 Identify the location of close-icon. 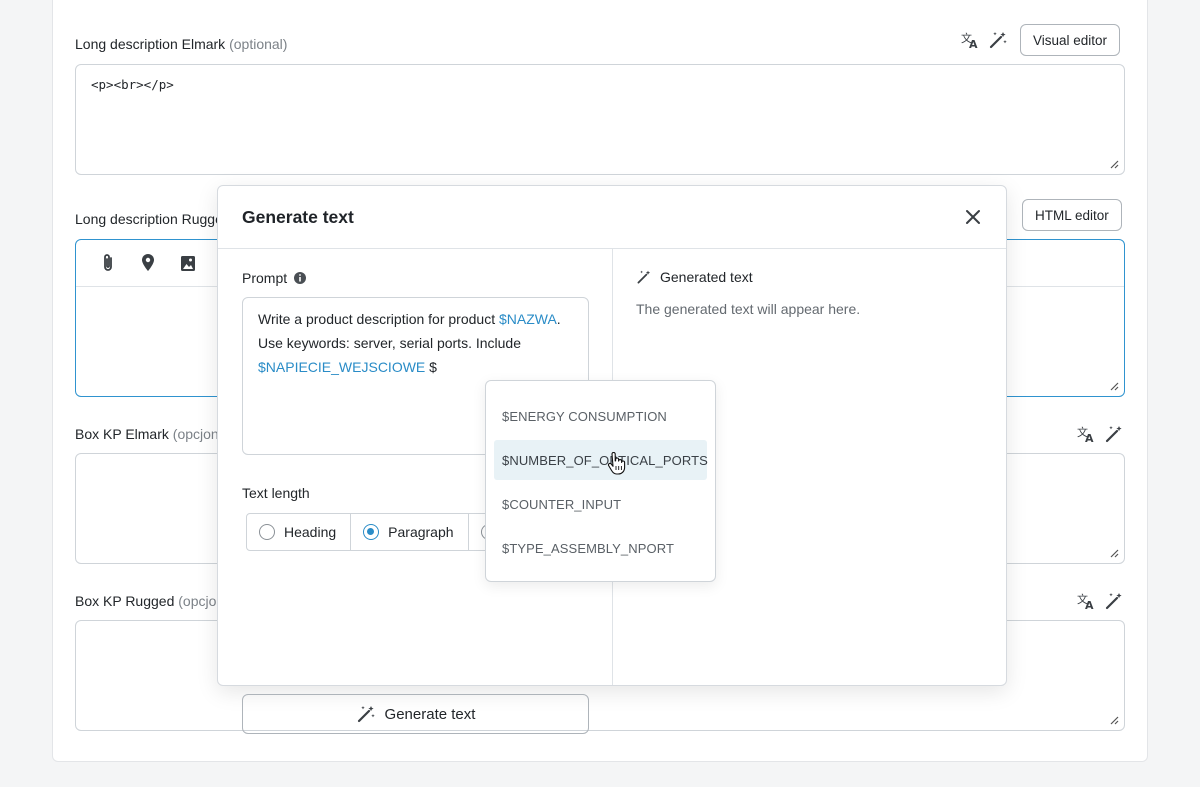
(973, 217).